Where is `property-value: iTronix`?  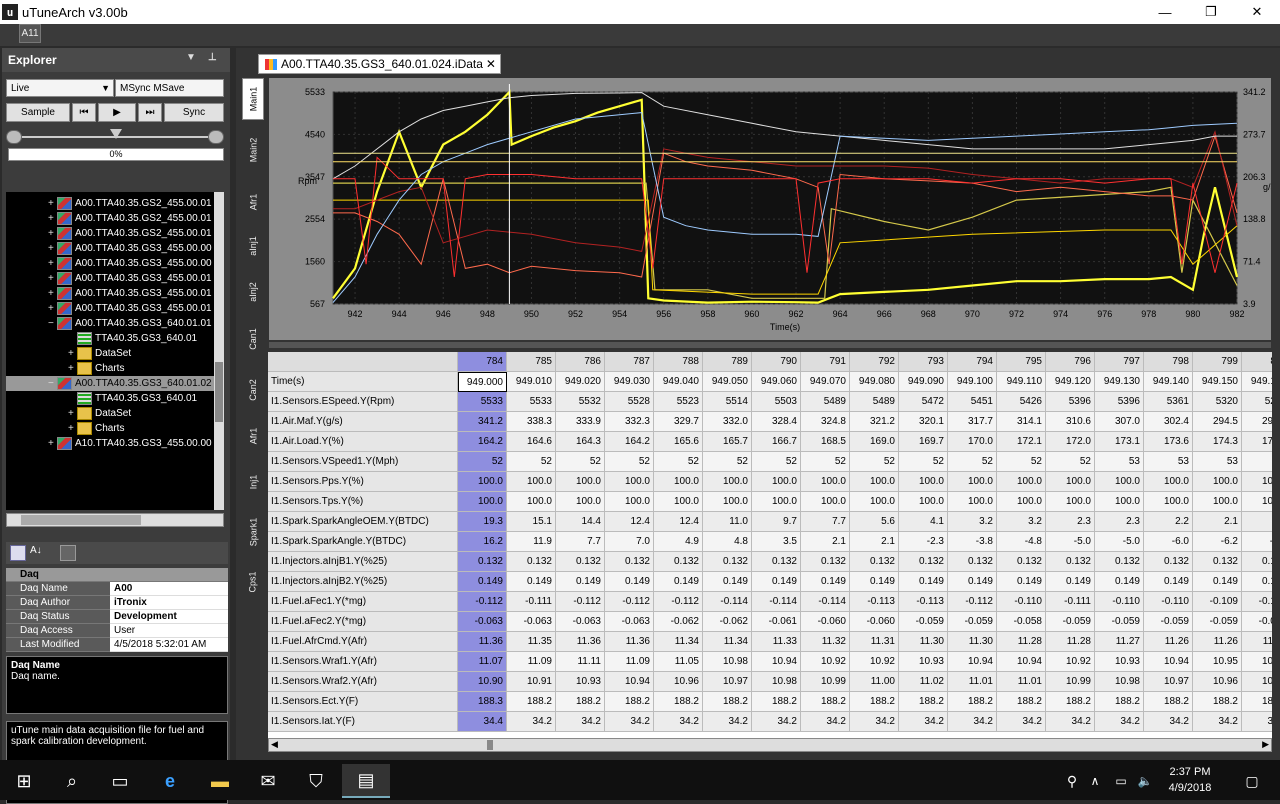
property-value: iTronix is located at coordinates (169, 603).